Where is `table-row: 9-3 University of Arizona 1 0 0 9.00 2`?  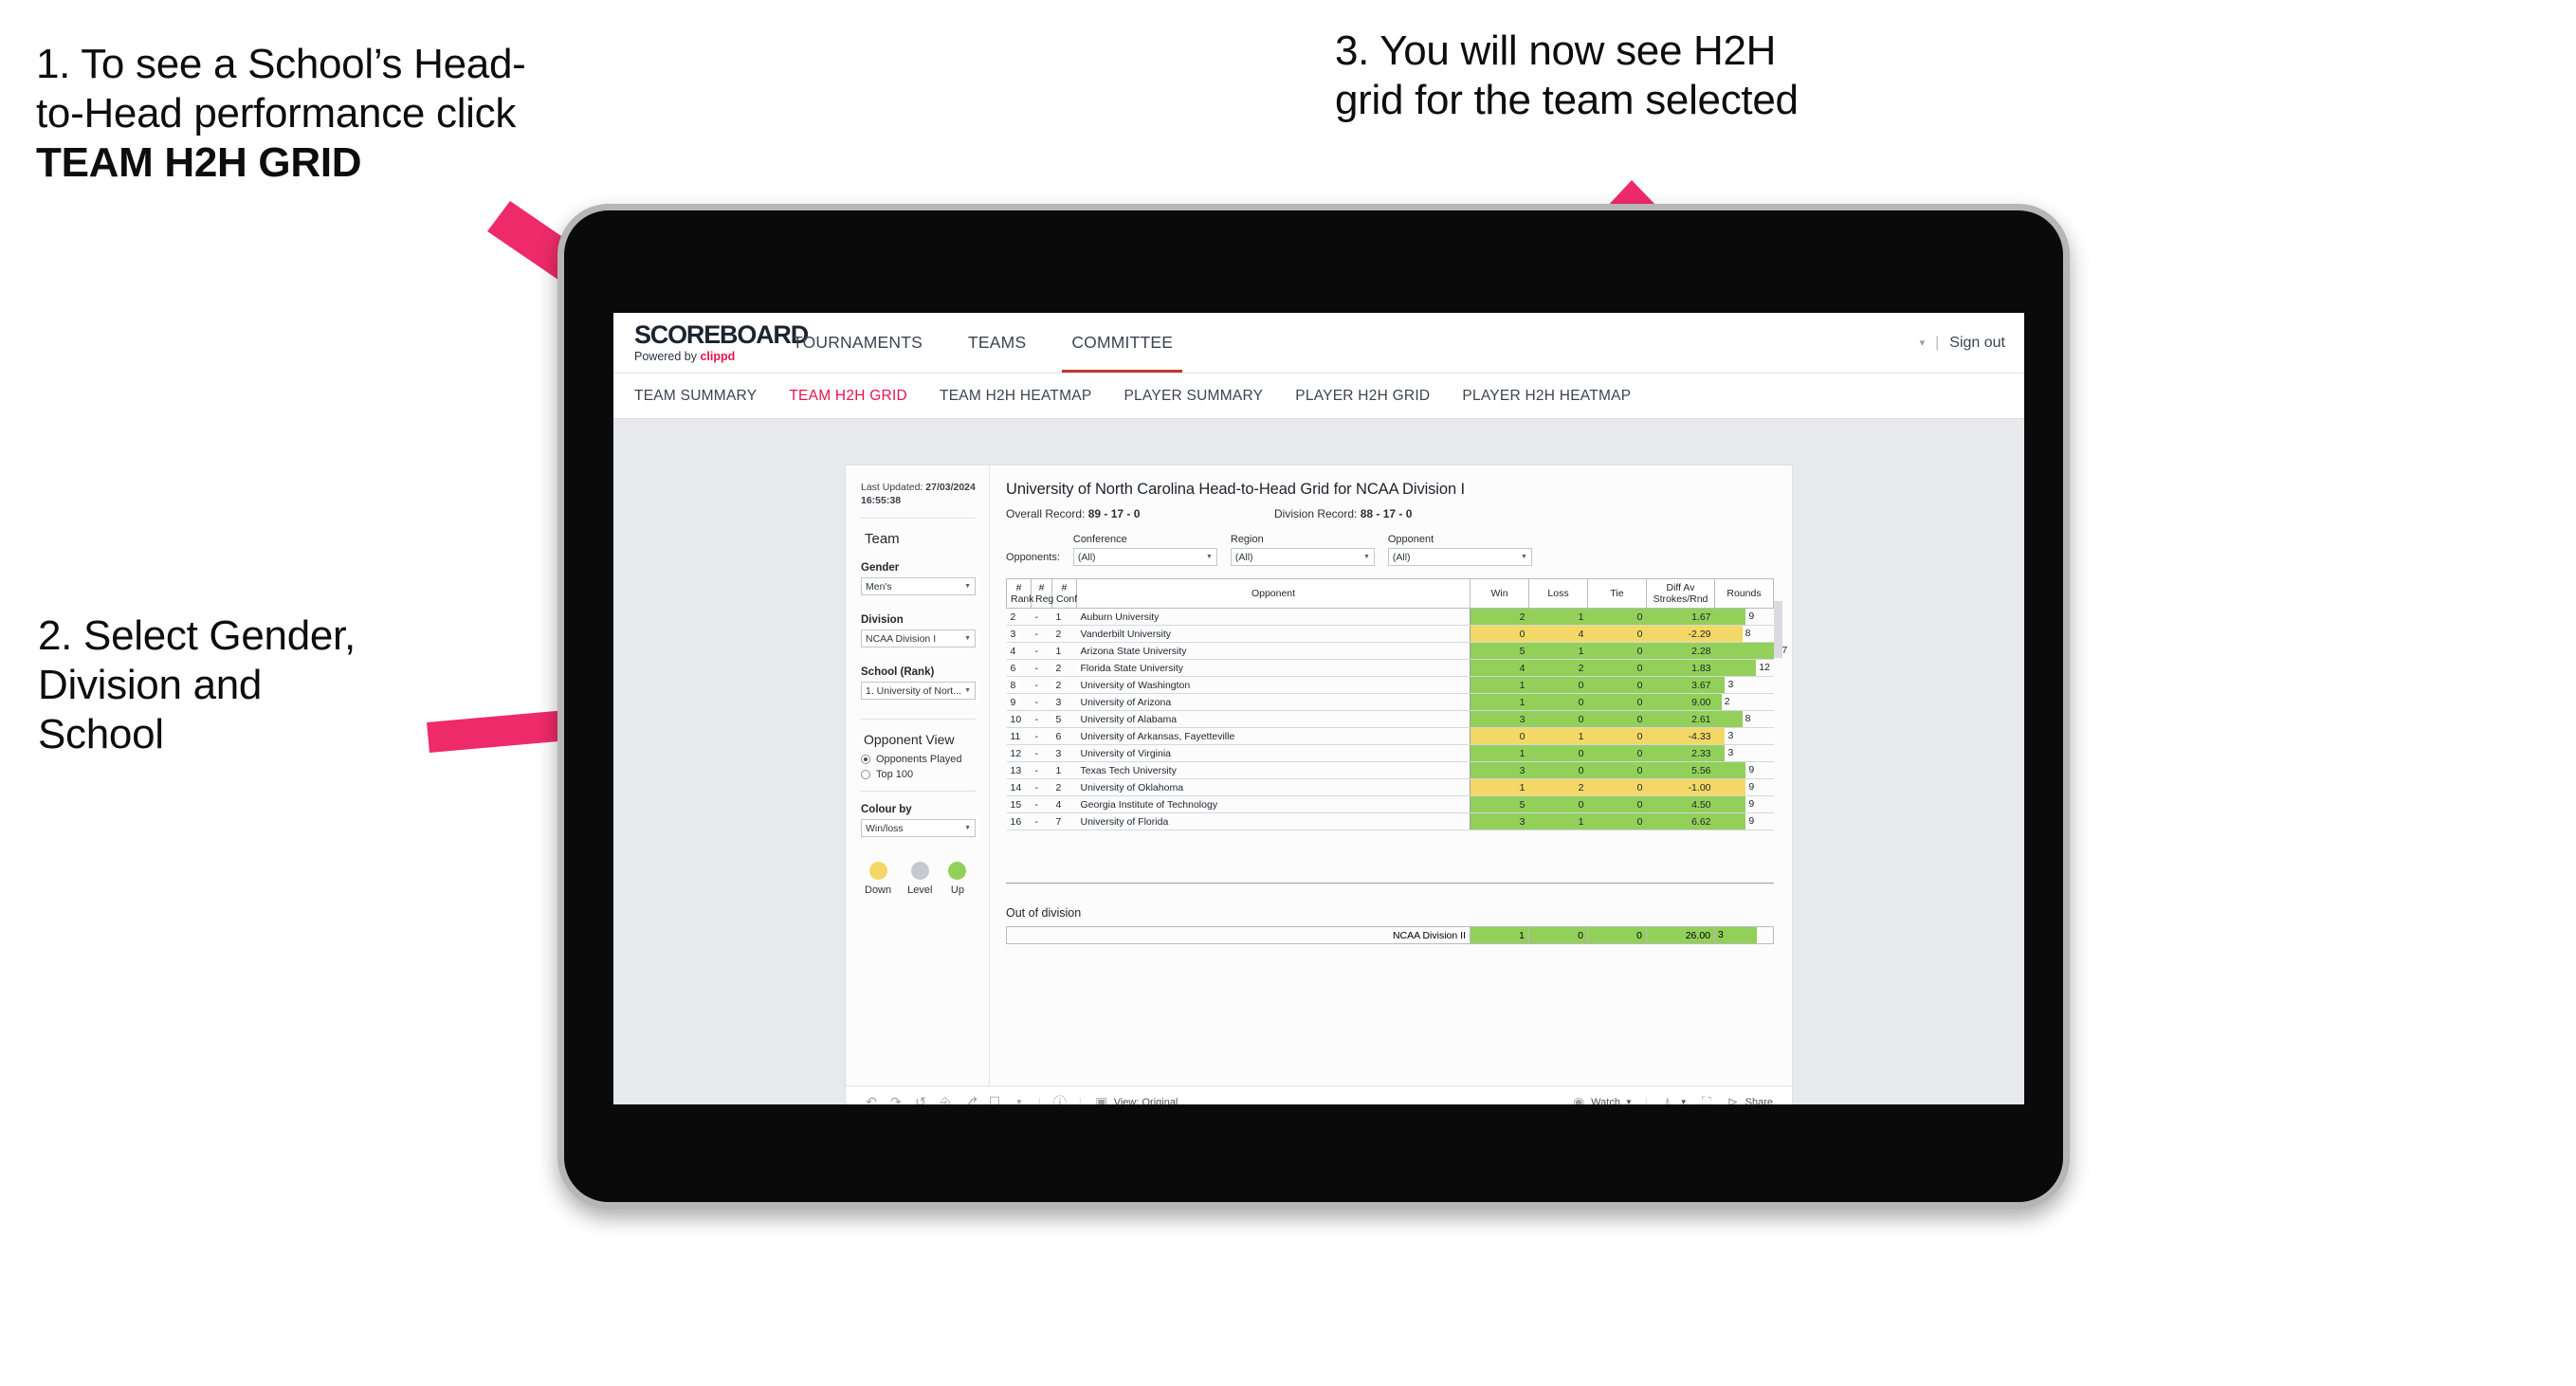
table-row: 9-3 University of Arizona 1 0 0 9.00 2 is located at coordinates (1390, 702).